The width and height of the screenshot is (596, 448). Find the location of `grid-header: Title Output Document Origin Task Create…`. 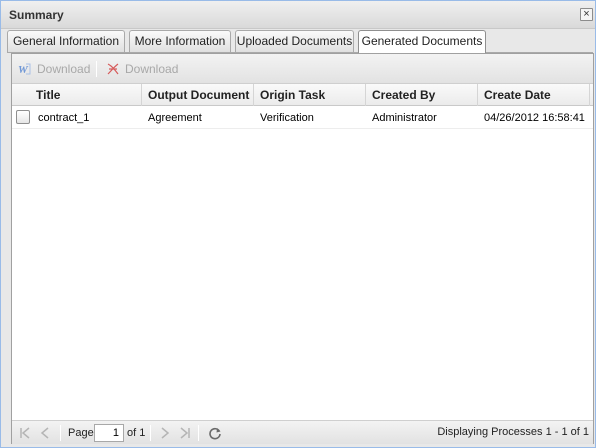

grid-header: Title Output Document Origin Task Create… is located at coordinates (302, 95).